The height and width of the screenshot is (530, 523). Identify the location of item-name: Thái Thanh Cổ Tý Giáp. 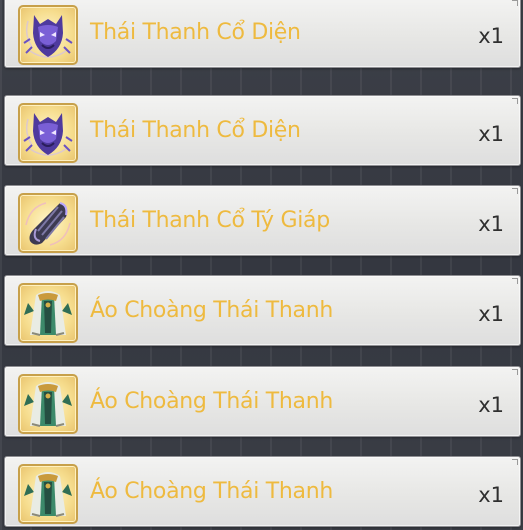
(210, 220).